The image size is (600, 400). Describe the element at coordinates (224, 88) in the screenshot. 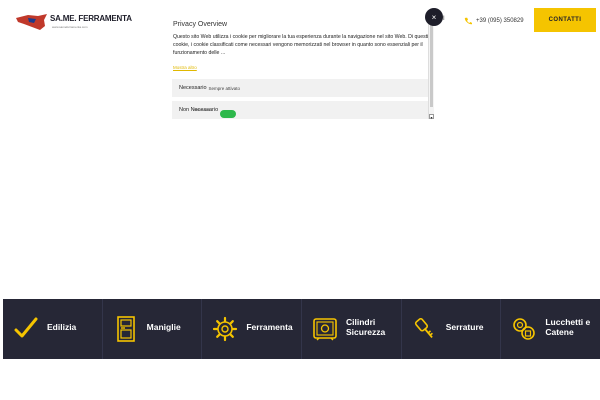

I see `always-enabled-badge: Sempre attivato` at that location.